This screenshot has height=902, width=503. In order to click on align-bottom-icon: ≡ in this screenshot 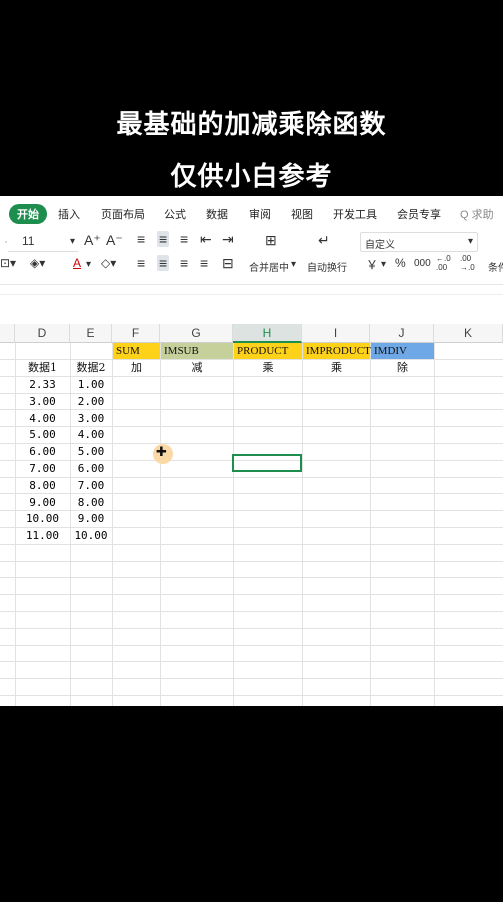, I will do `click(184, 239)`.